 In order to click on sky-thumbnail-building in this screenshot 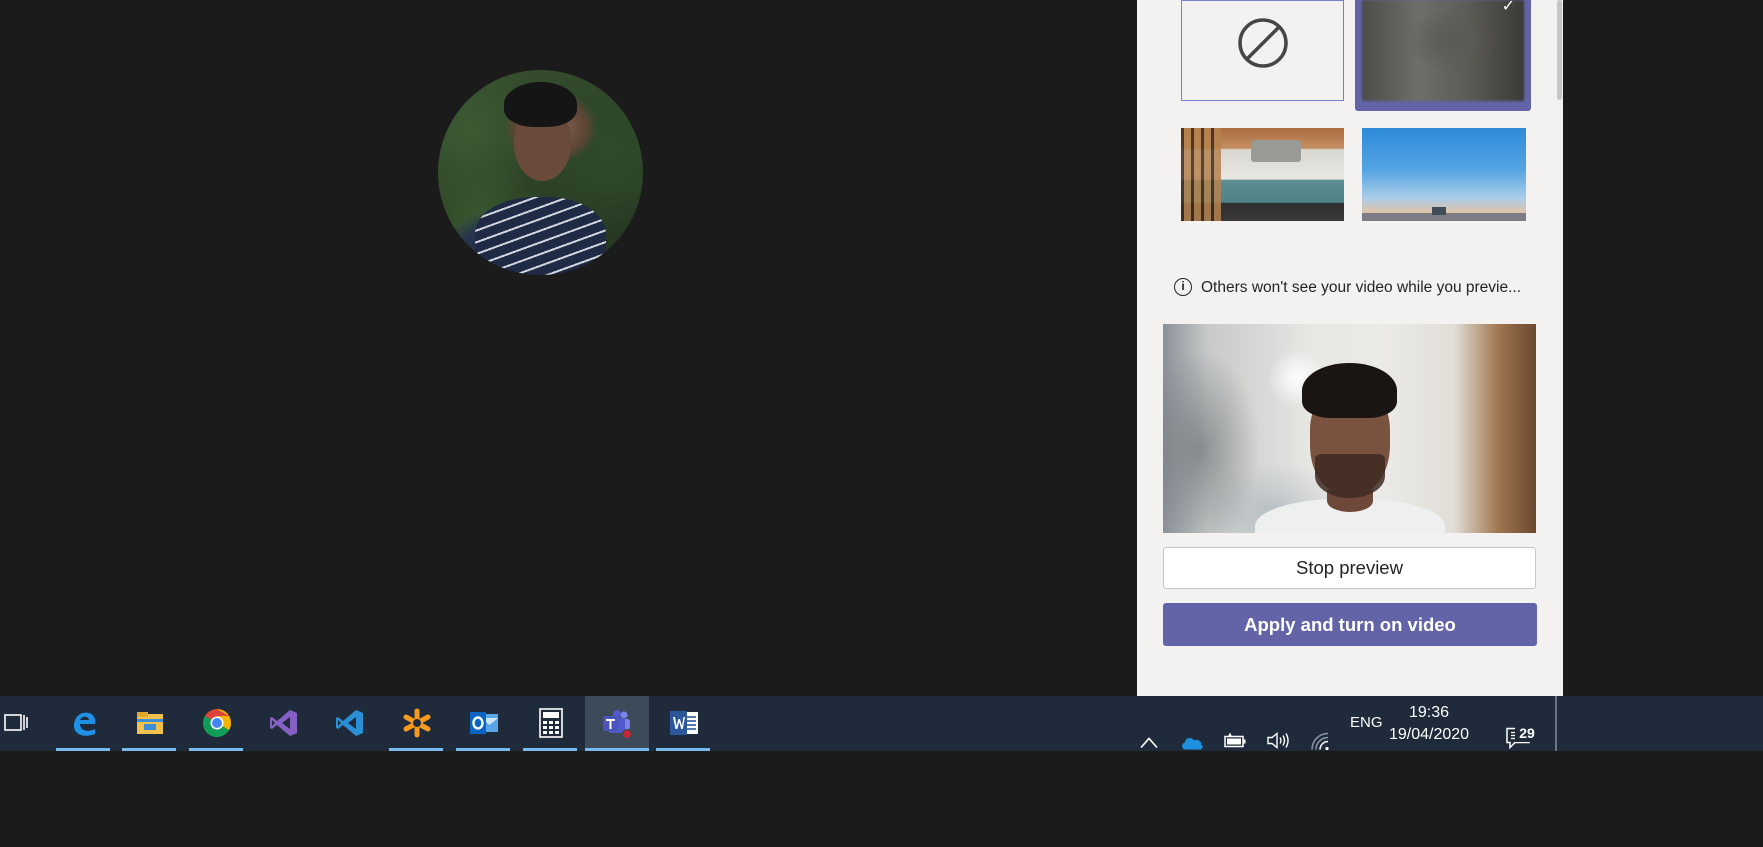, I will do `click(1439, 211)`.